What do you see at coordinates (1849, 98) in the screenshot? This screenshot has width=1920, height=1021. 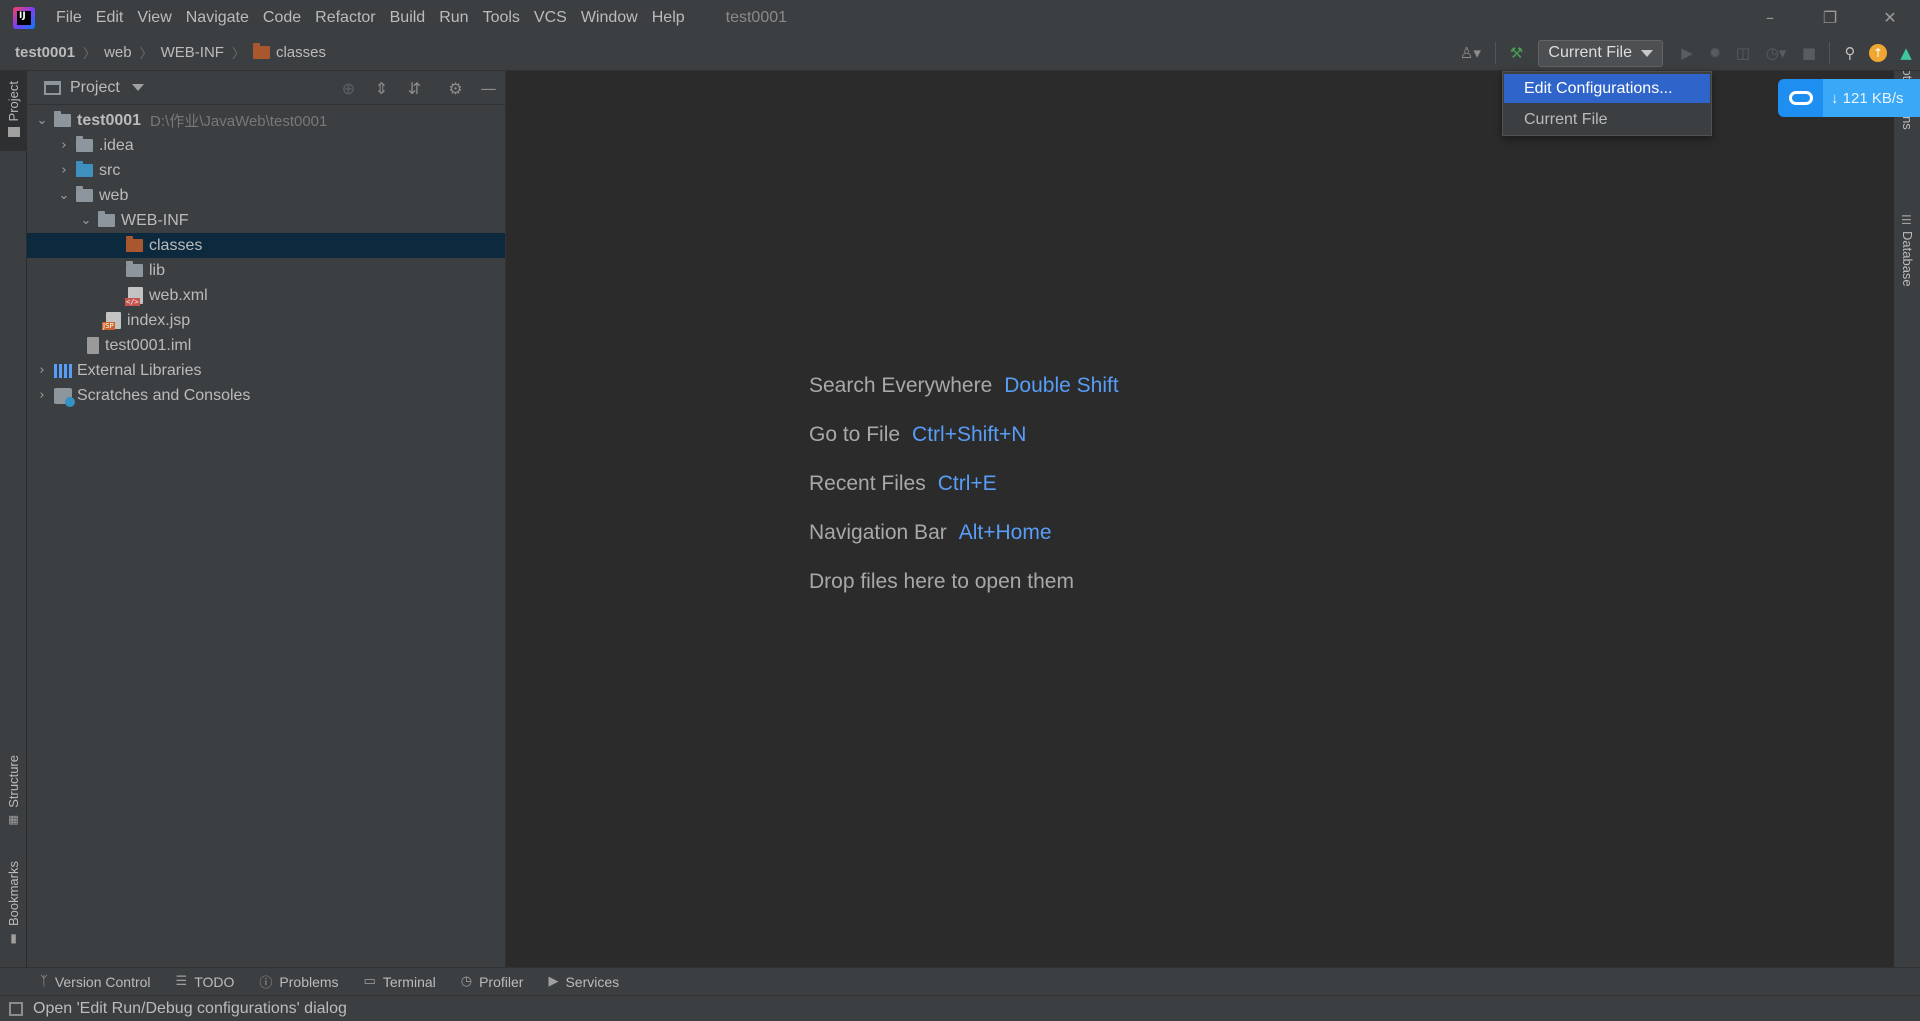 I see `download-speed-widget: ↓ 121 KB/s` at bounding box center [1849, 98].